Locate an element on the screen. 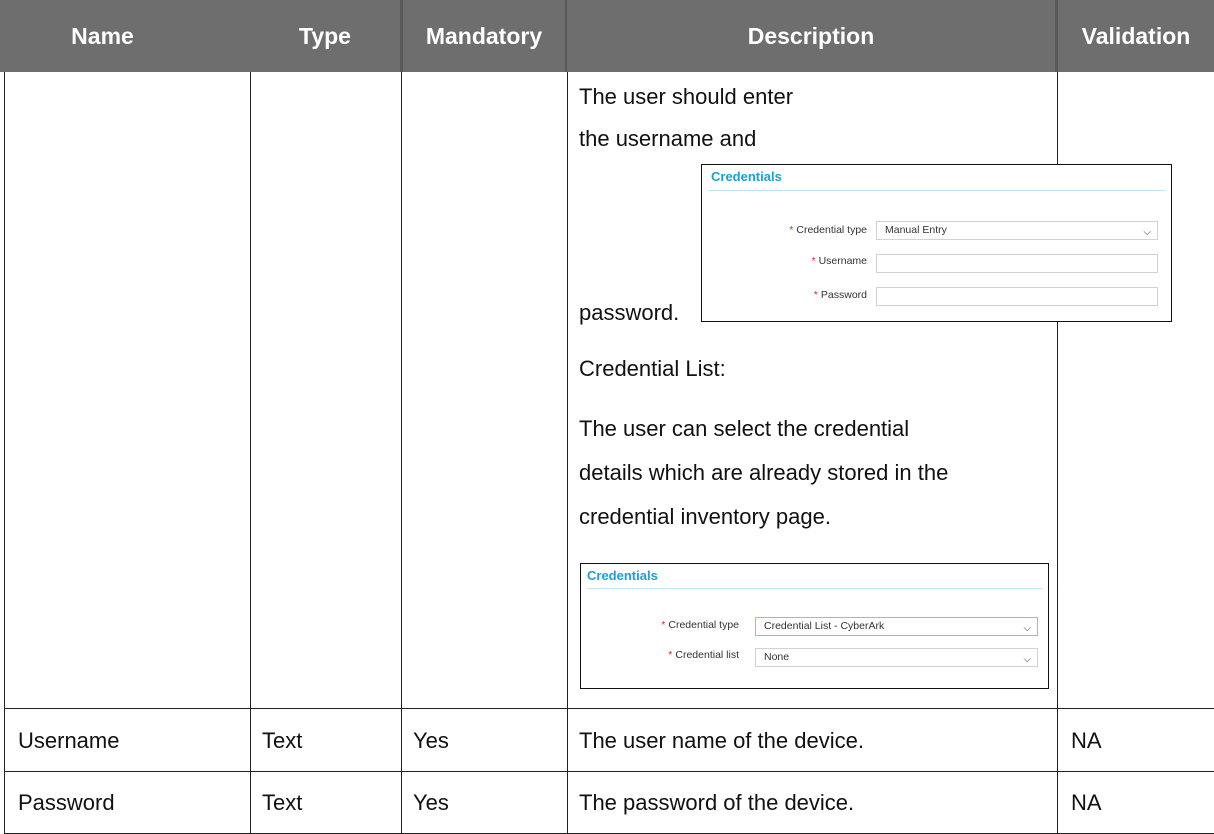 The width and height of the screenshot is (1214, 834). table-cell-description: The user name of the device. is located at coordinates (721, 740).